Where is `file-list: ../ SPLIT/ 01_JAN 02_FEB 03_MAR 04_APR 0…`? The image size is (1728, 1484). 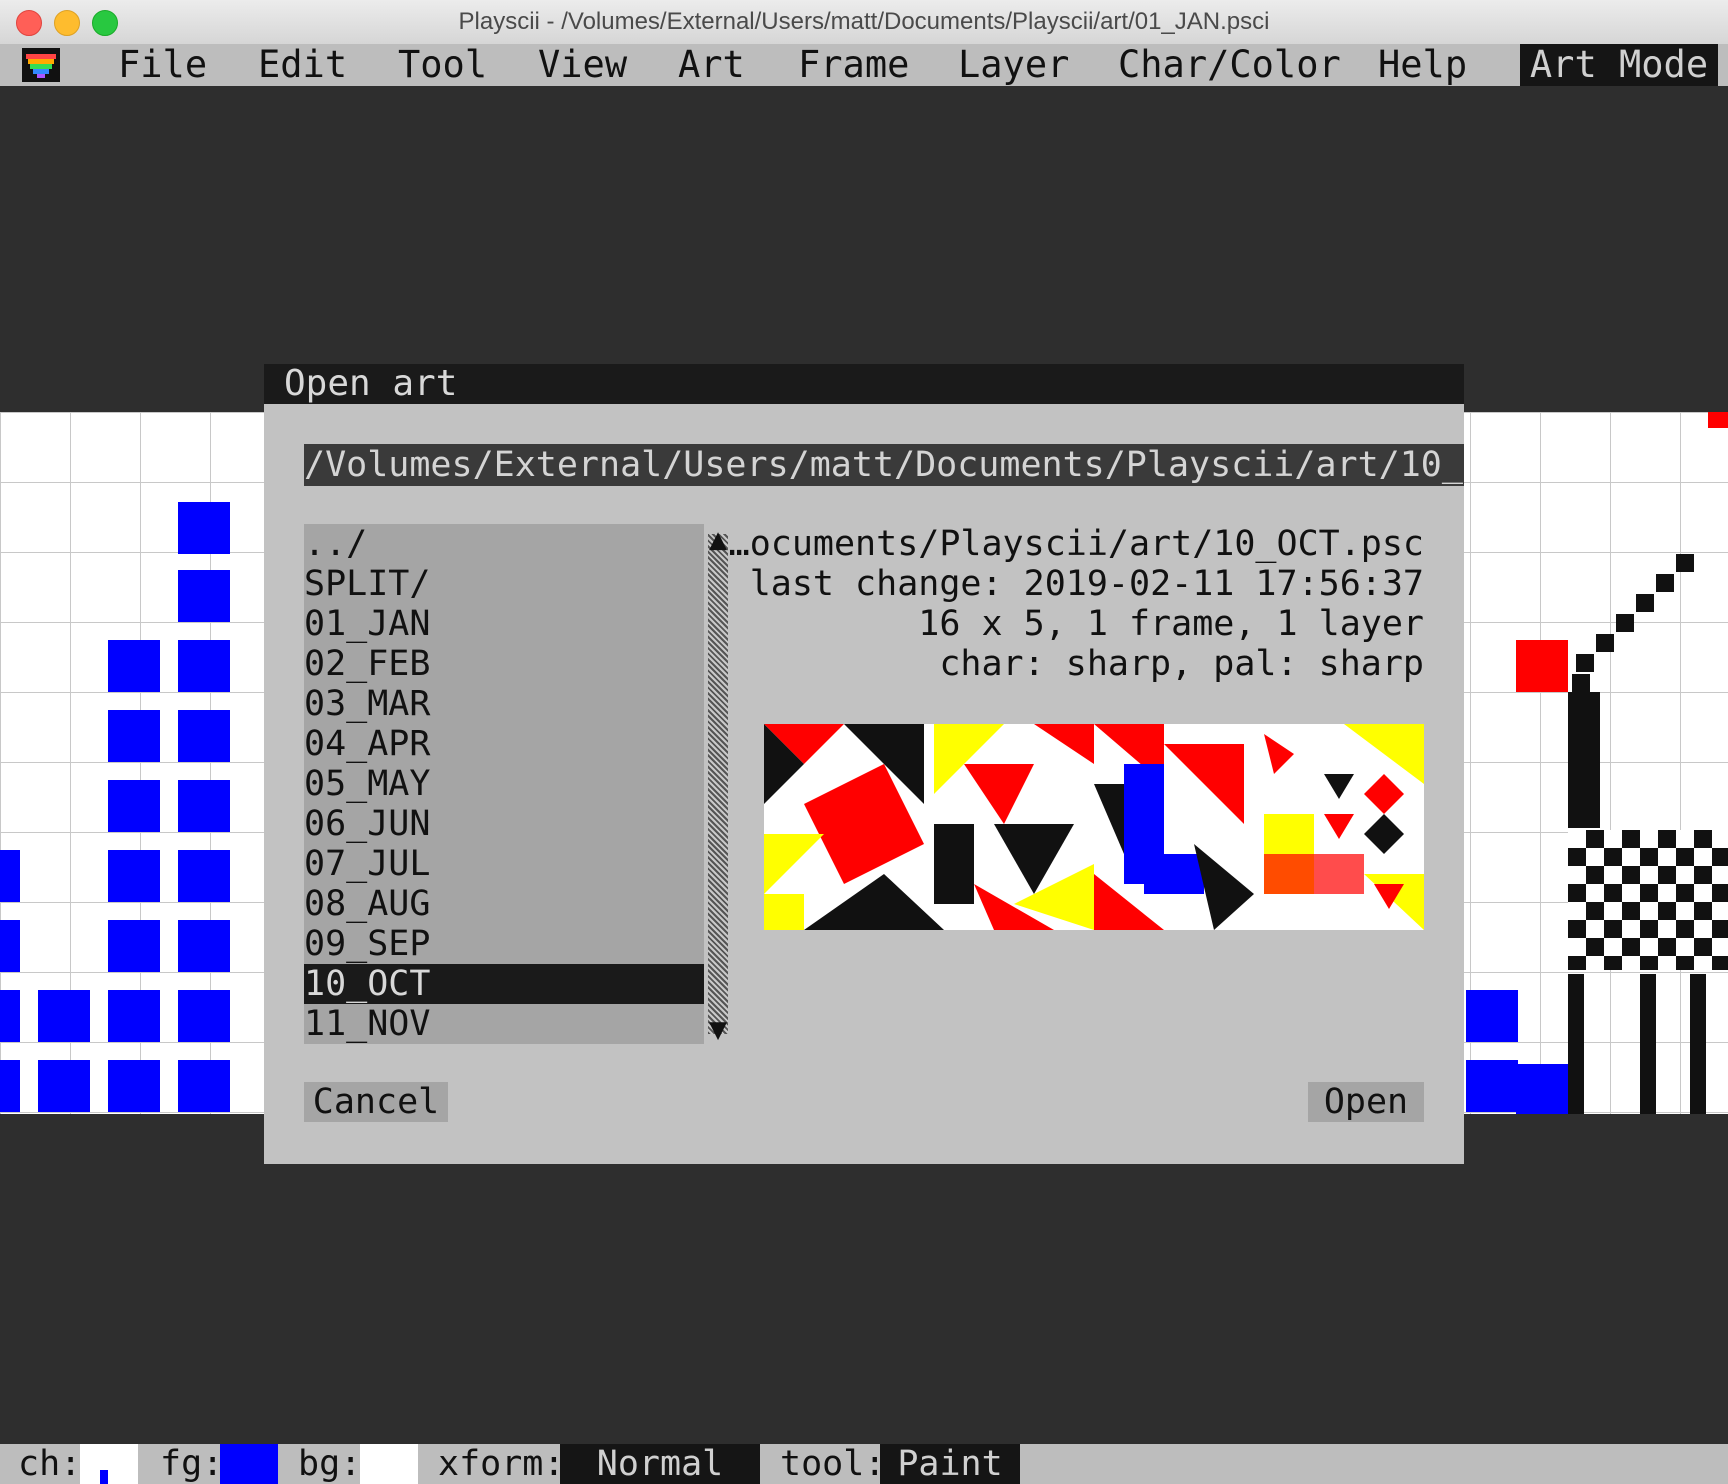 file-list: ../ SPLIT/ 01_JAN 02_FEB 03_MAR 04_APR 0… is located at coordinates (504, 784).